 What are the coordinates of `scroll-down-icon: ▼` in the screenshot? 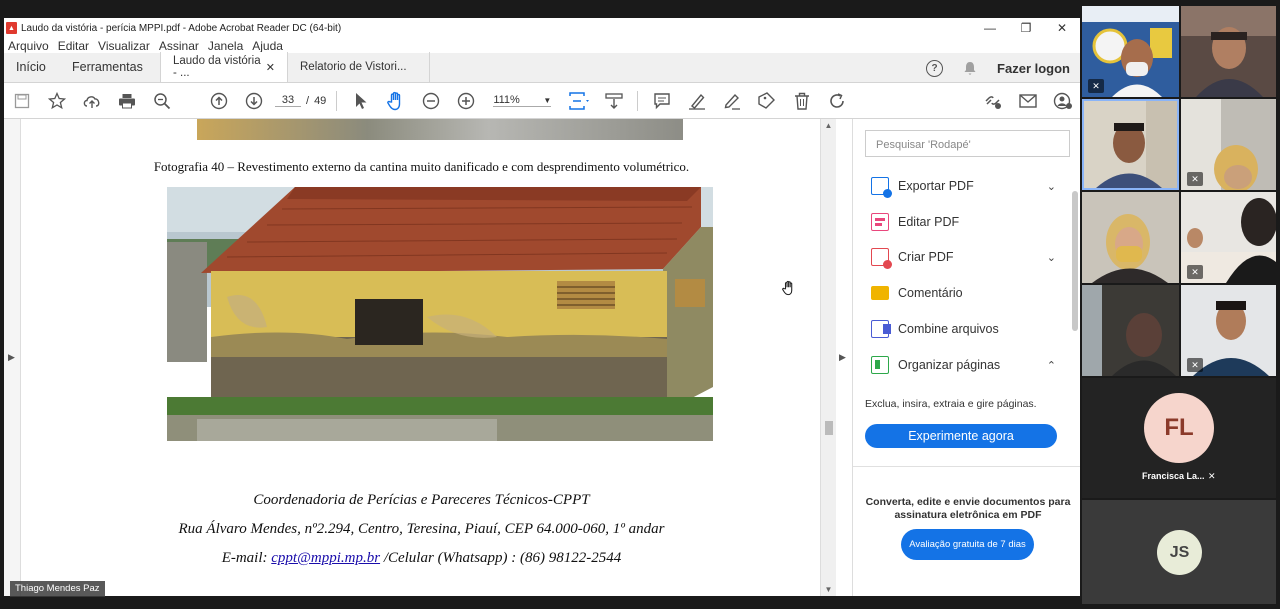 It's located at (828, 589).